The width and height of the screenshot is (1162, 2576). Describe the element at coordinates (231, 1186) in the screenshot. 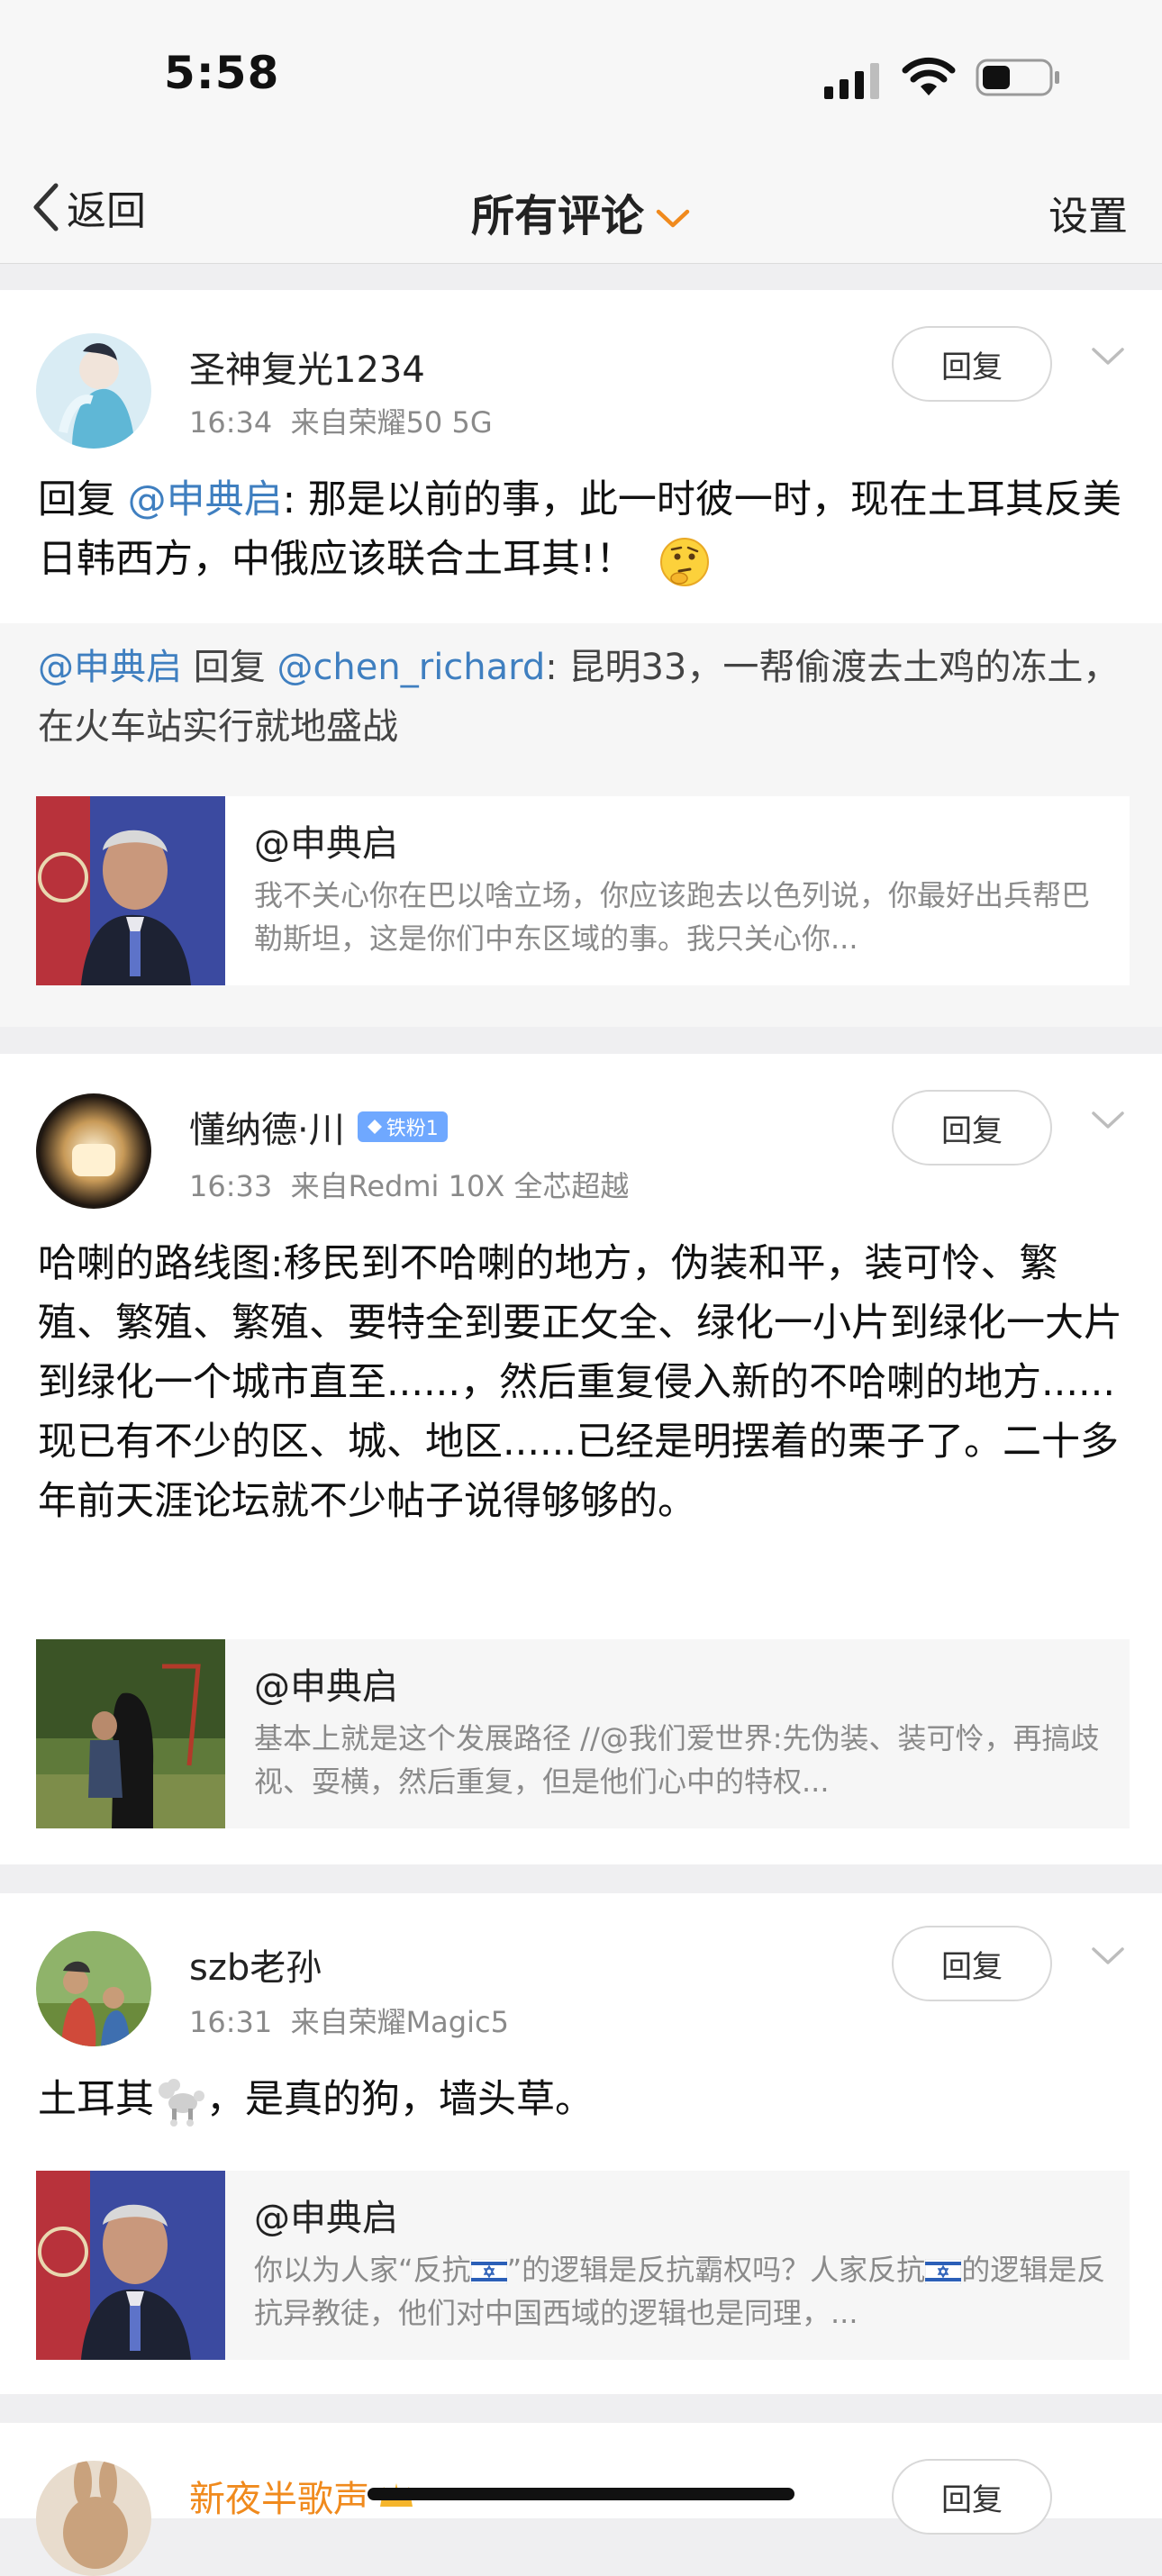

I see `comment-time: 16:33` at that location.